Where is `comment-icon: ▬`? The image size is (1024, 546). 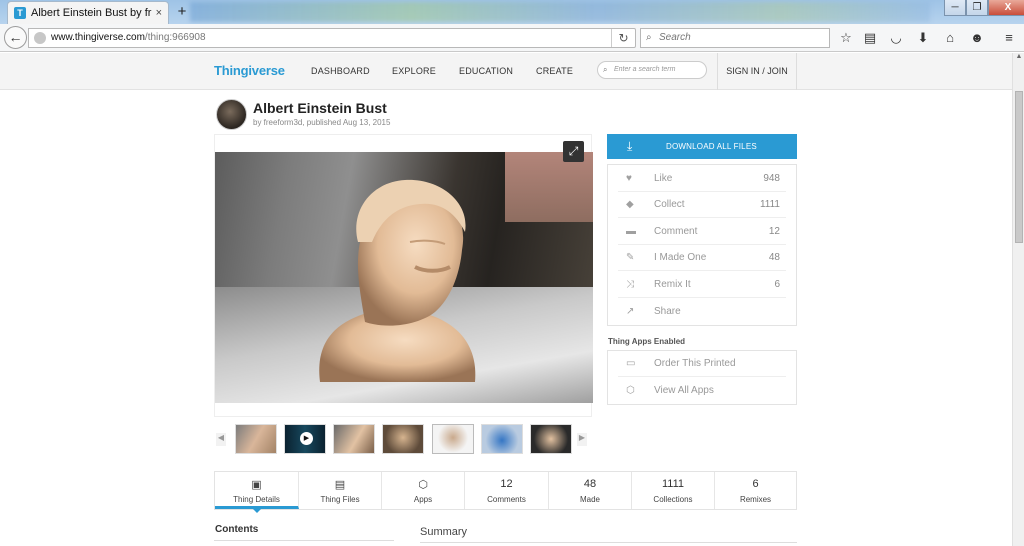
comment-icon: ▬ is located at coordinates (631, 231).